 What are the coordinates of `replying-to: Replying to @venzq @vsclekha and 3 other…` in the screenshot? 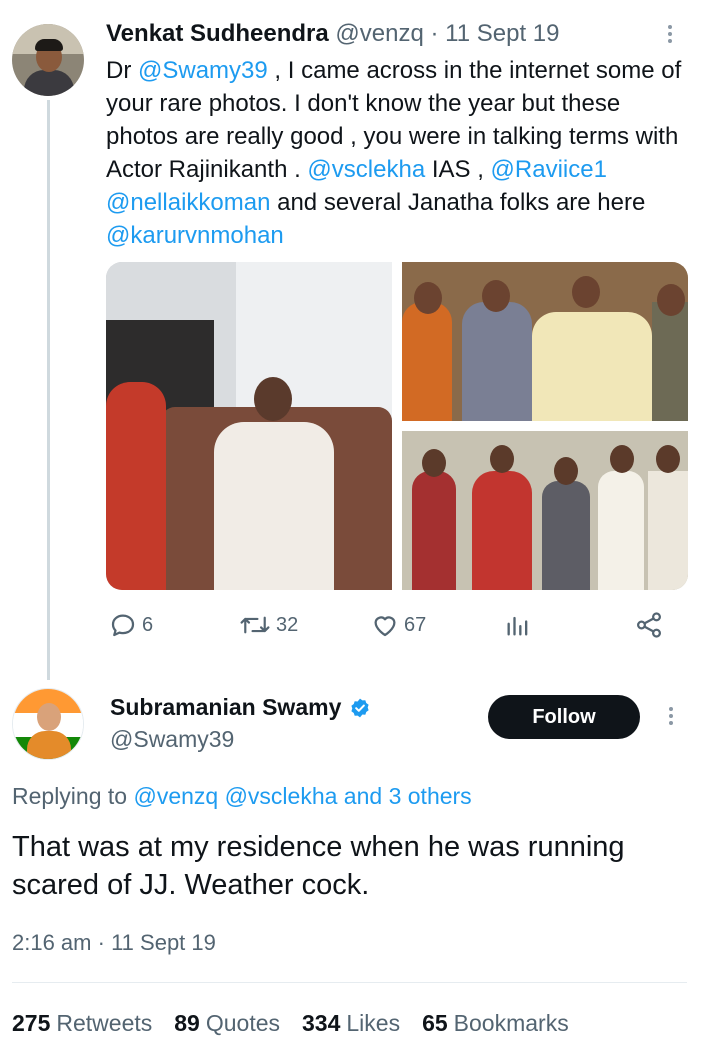 It's located at (242, 796).